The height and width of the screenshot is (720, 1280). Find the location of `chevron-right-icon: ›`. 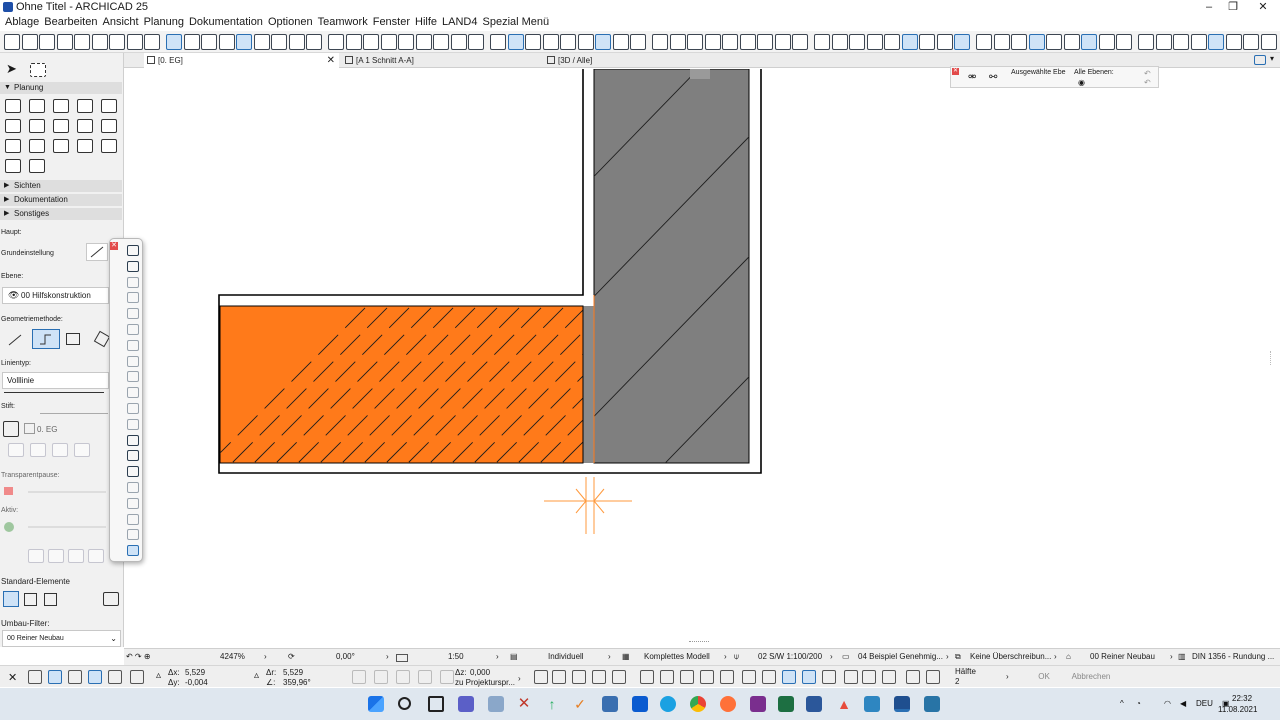

chevron-right-icon: › is located at coordinates (387, 656).